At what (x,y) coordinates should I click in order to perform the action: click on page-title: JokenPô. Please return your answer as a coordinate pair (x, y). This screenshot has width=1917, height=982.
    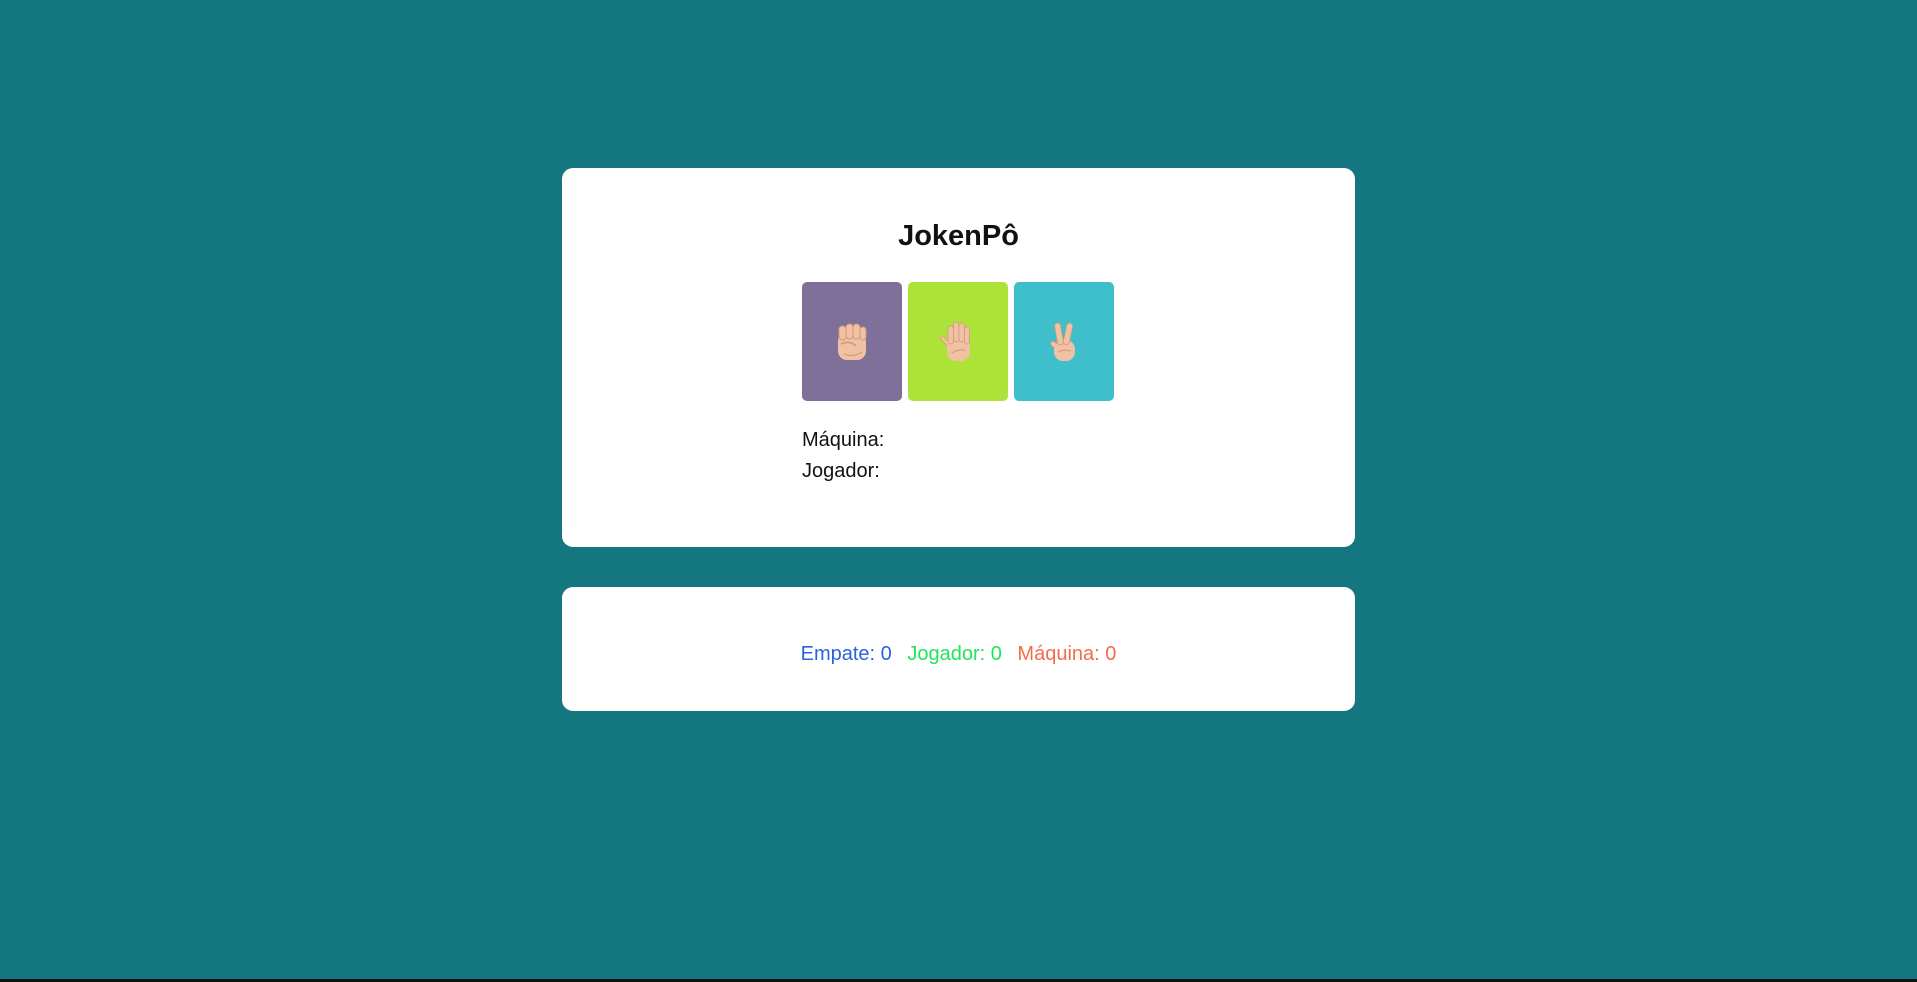
    Looking at the image, I should click on (958, 236).